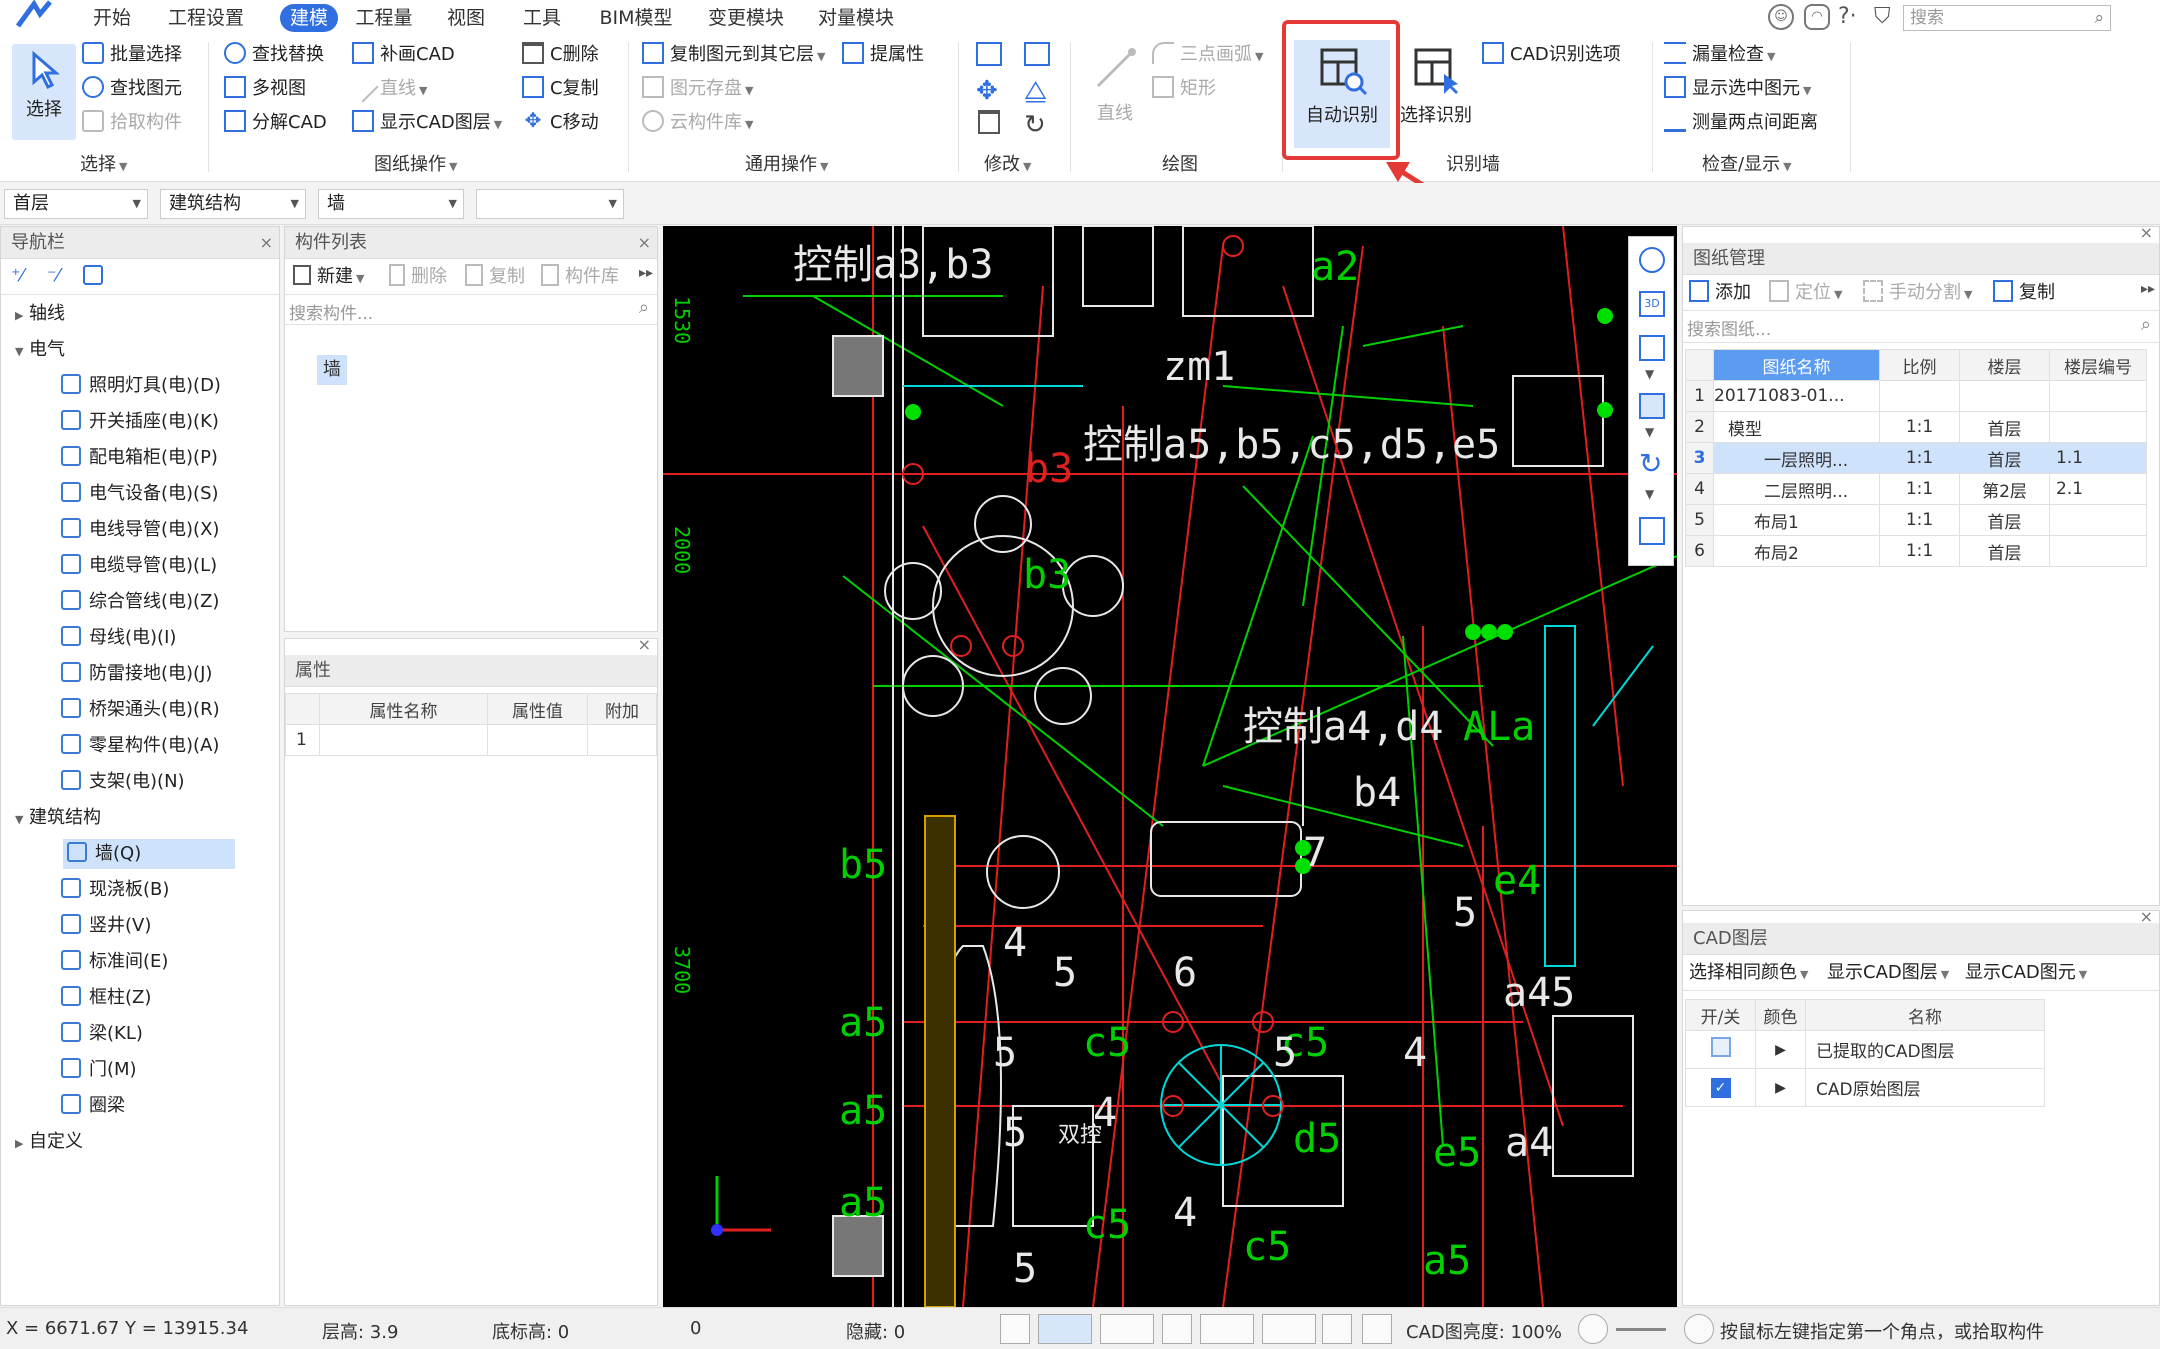  Describe the element at coordinates (1699, 520) in the screenshot. I see `drawing-cell-no: 5` at that location.